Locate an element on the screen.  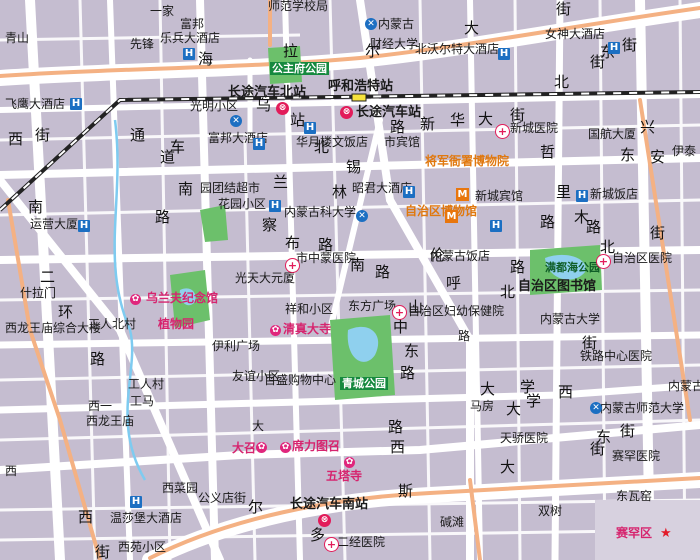
place-label: 内蒙古饭店 is located at coordinates (460, 256).